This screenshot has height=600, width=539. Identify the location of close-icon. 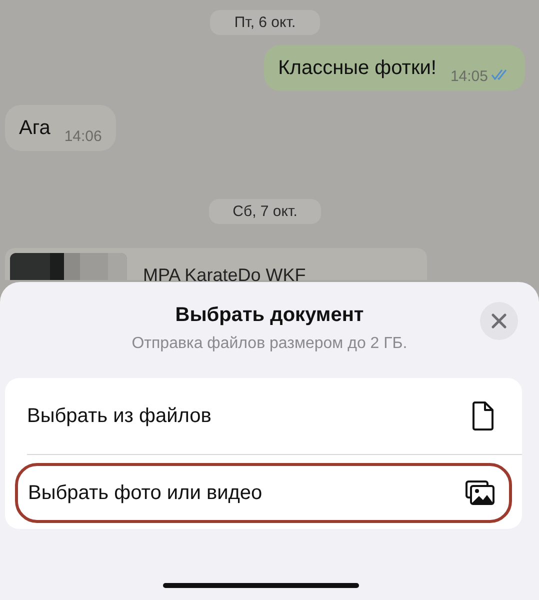
(499, 321).